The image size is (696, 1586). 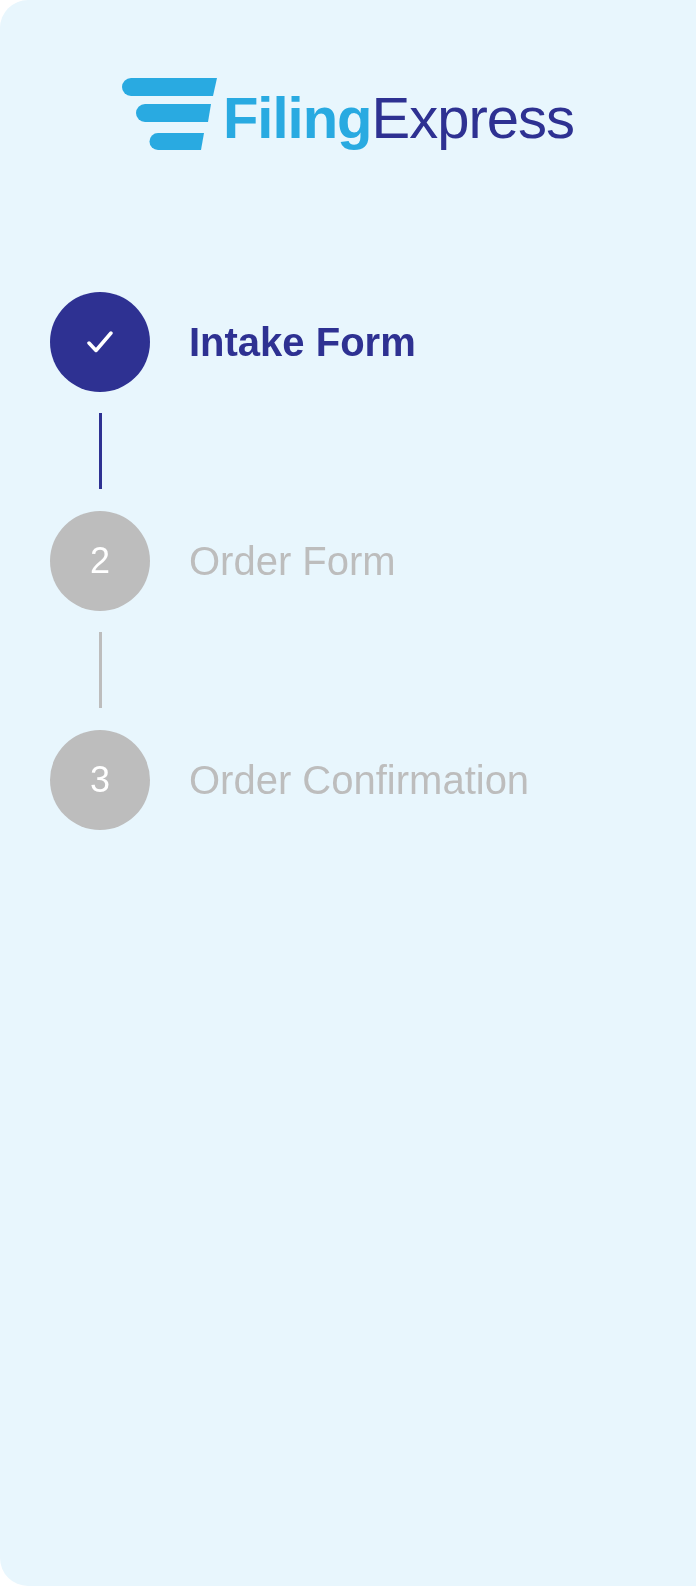 What do you see at coordinates (359, 780) in the screenshot?
I see `step-label: Order Confirmation` at bounding box center [359, 780].